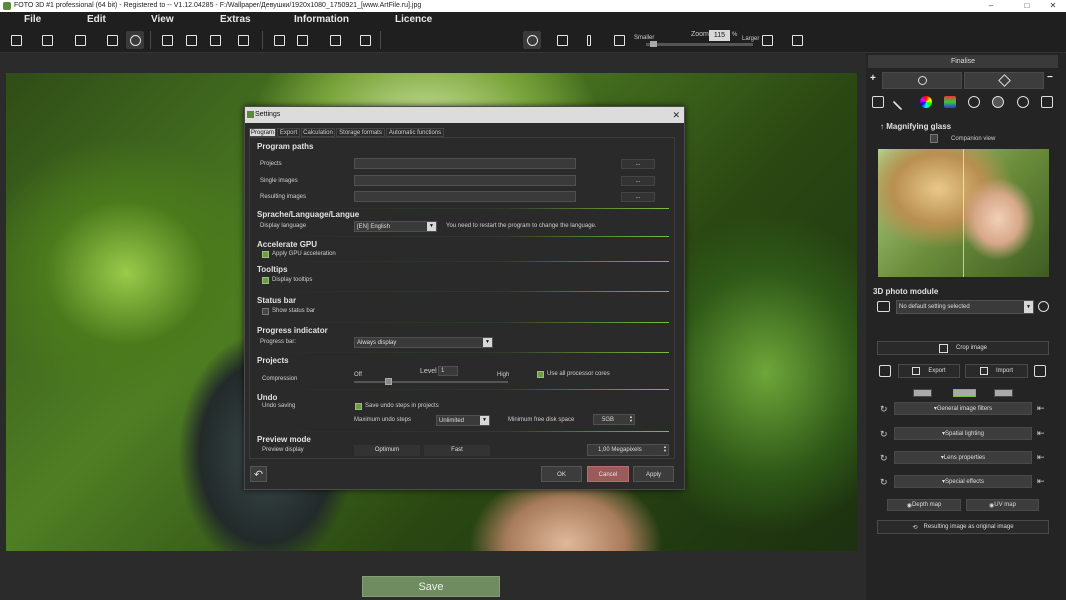 The width and height of the screenshot is (1066, 600). What do you see at coordinates (950, 102) in the screenshot?
I see `color-filter-icon` at bounding box center [950, 102].